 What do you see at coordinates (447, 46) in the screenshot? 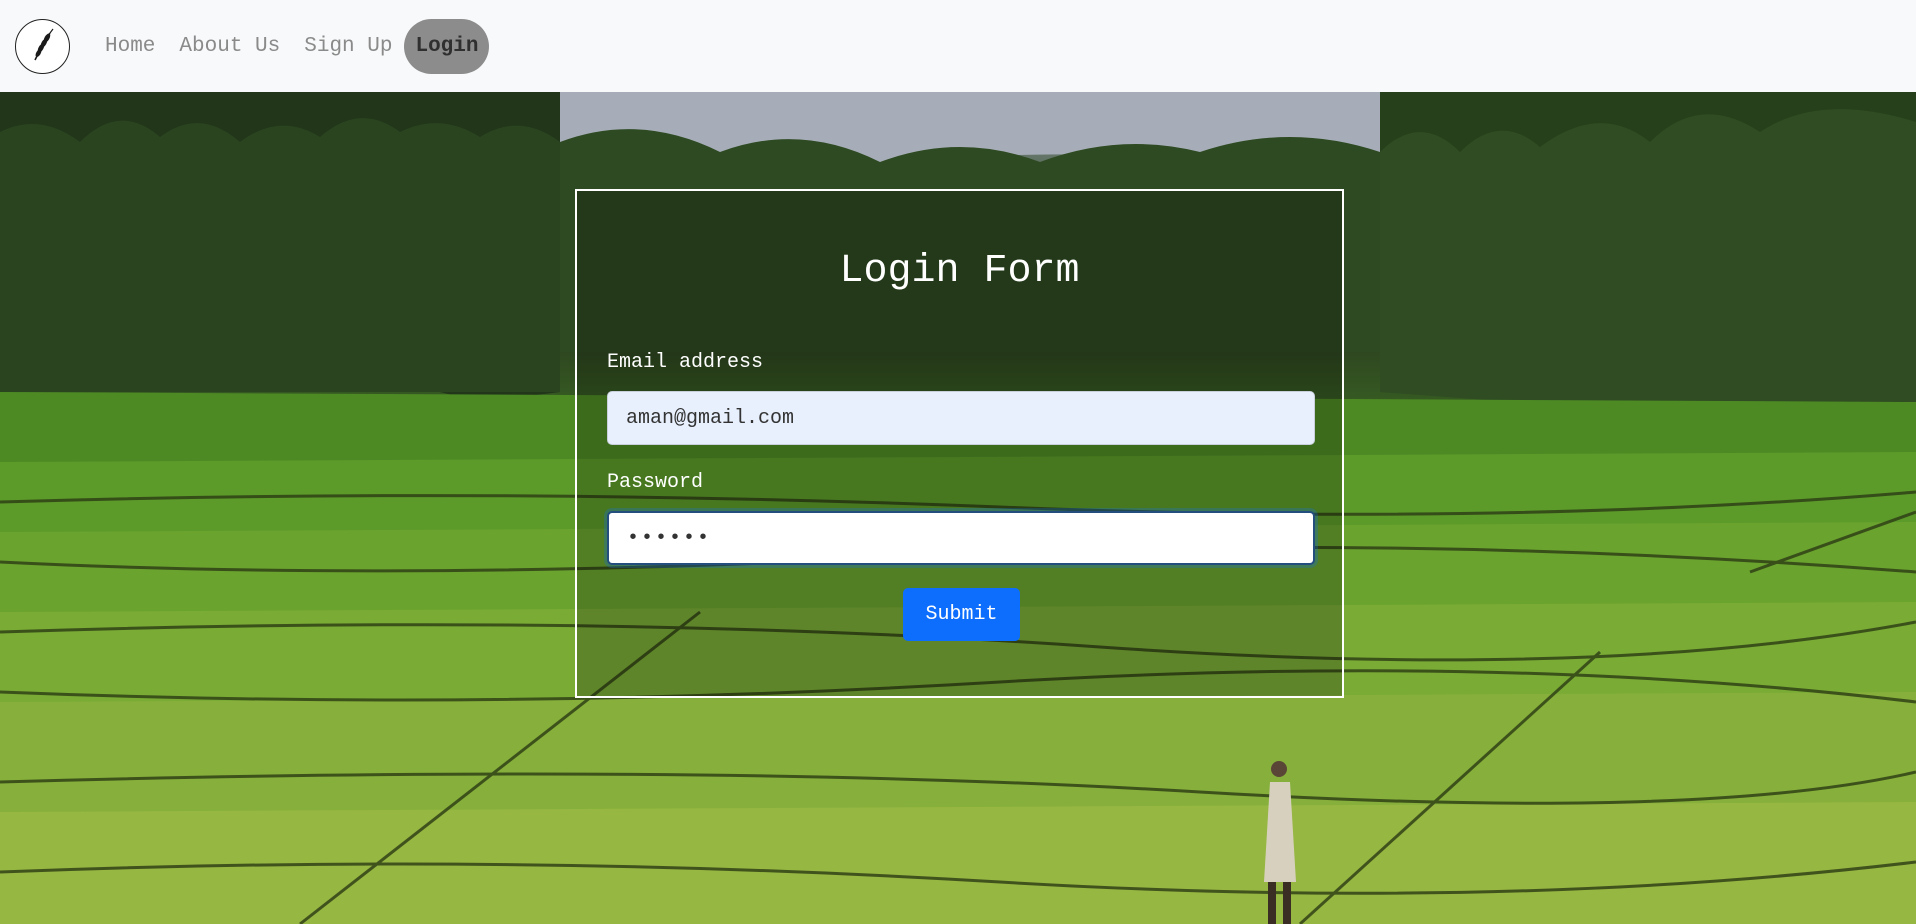
I see `nav-login: Login` at bounding box center [447, 46].